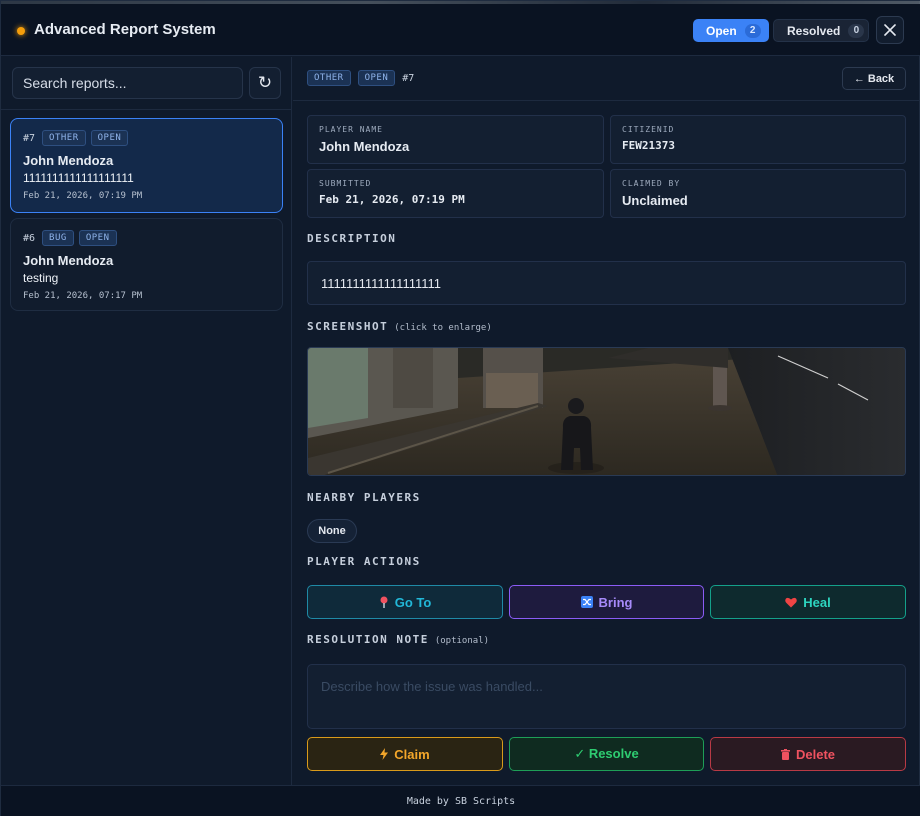  What do you see at coordinates (758, 193) in the screenshot?
I see `claimed-by-box: CLAIMED BY Unclaimed` at bounding box center [758, 193].